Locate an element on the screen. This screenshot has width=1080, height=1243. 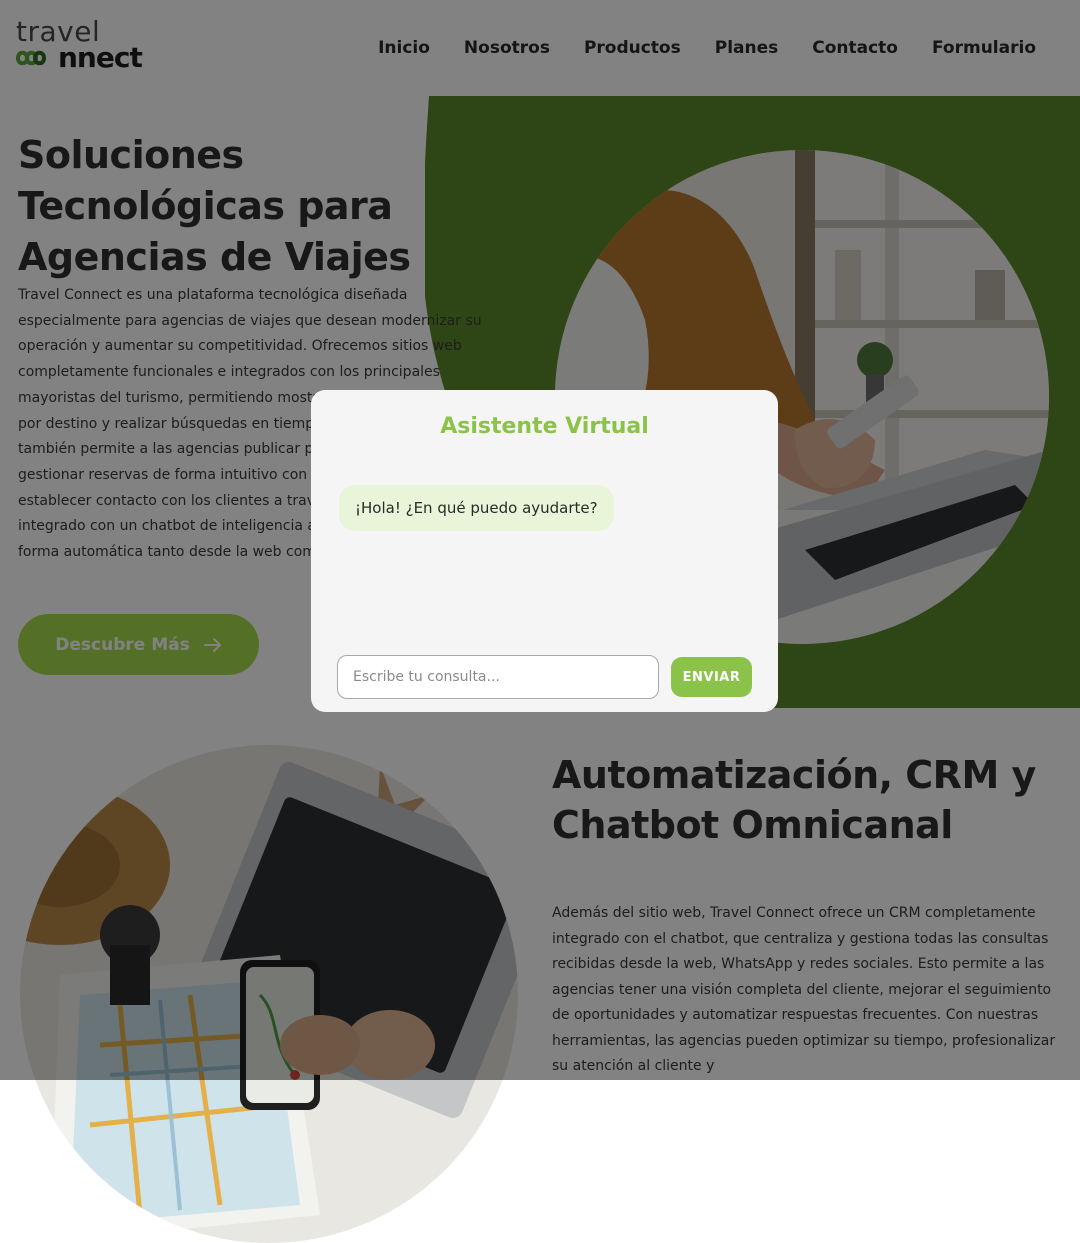
chatbot-title: Asistente Virtual is located at coordinates (544, 426).